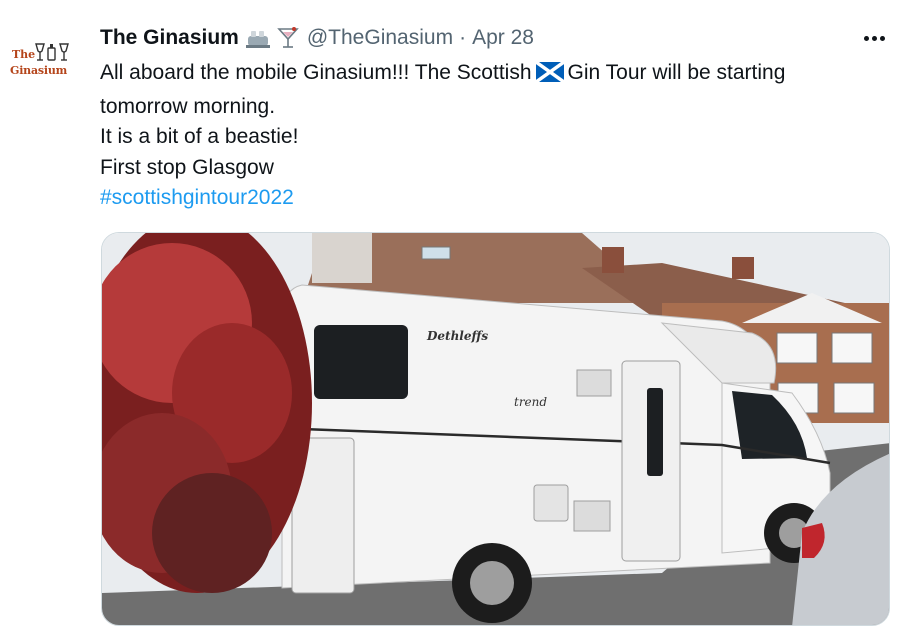  What do you see at coordinates (549, 76) in the screenshot?
I see `scotland-flag-icon` at bounding box center [549, 76].